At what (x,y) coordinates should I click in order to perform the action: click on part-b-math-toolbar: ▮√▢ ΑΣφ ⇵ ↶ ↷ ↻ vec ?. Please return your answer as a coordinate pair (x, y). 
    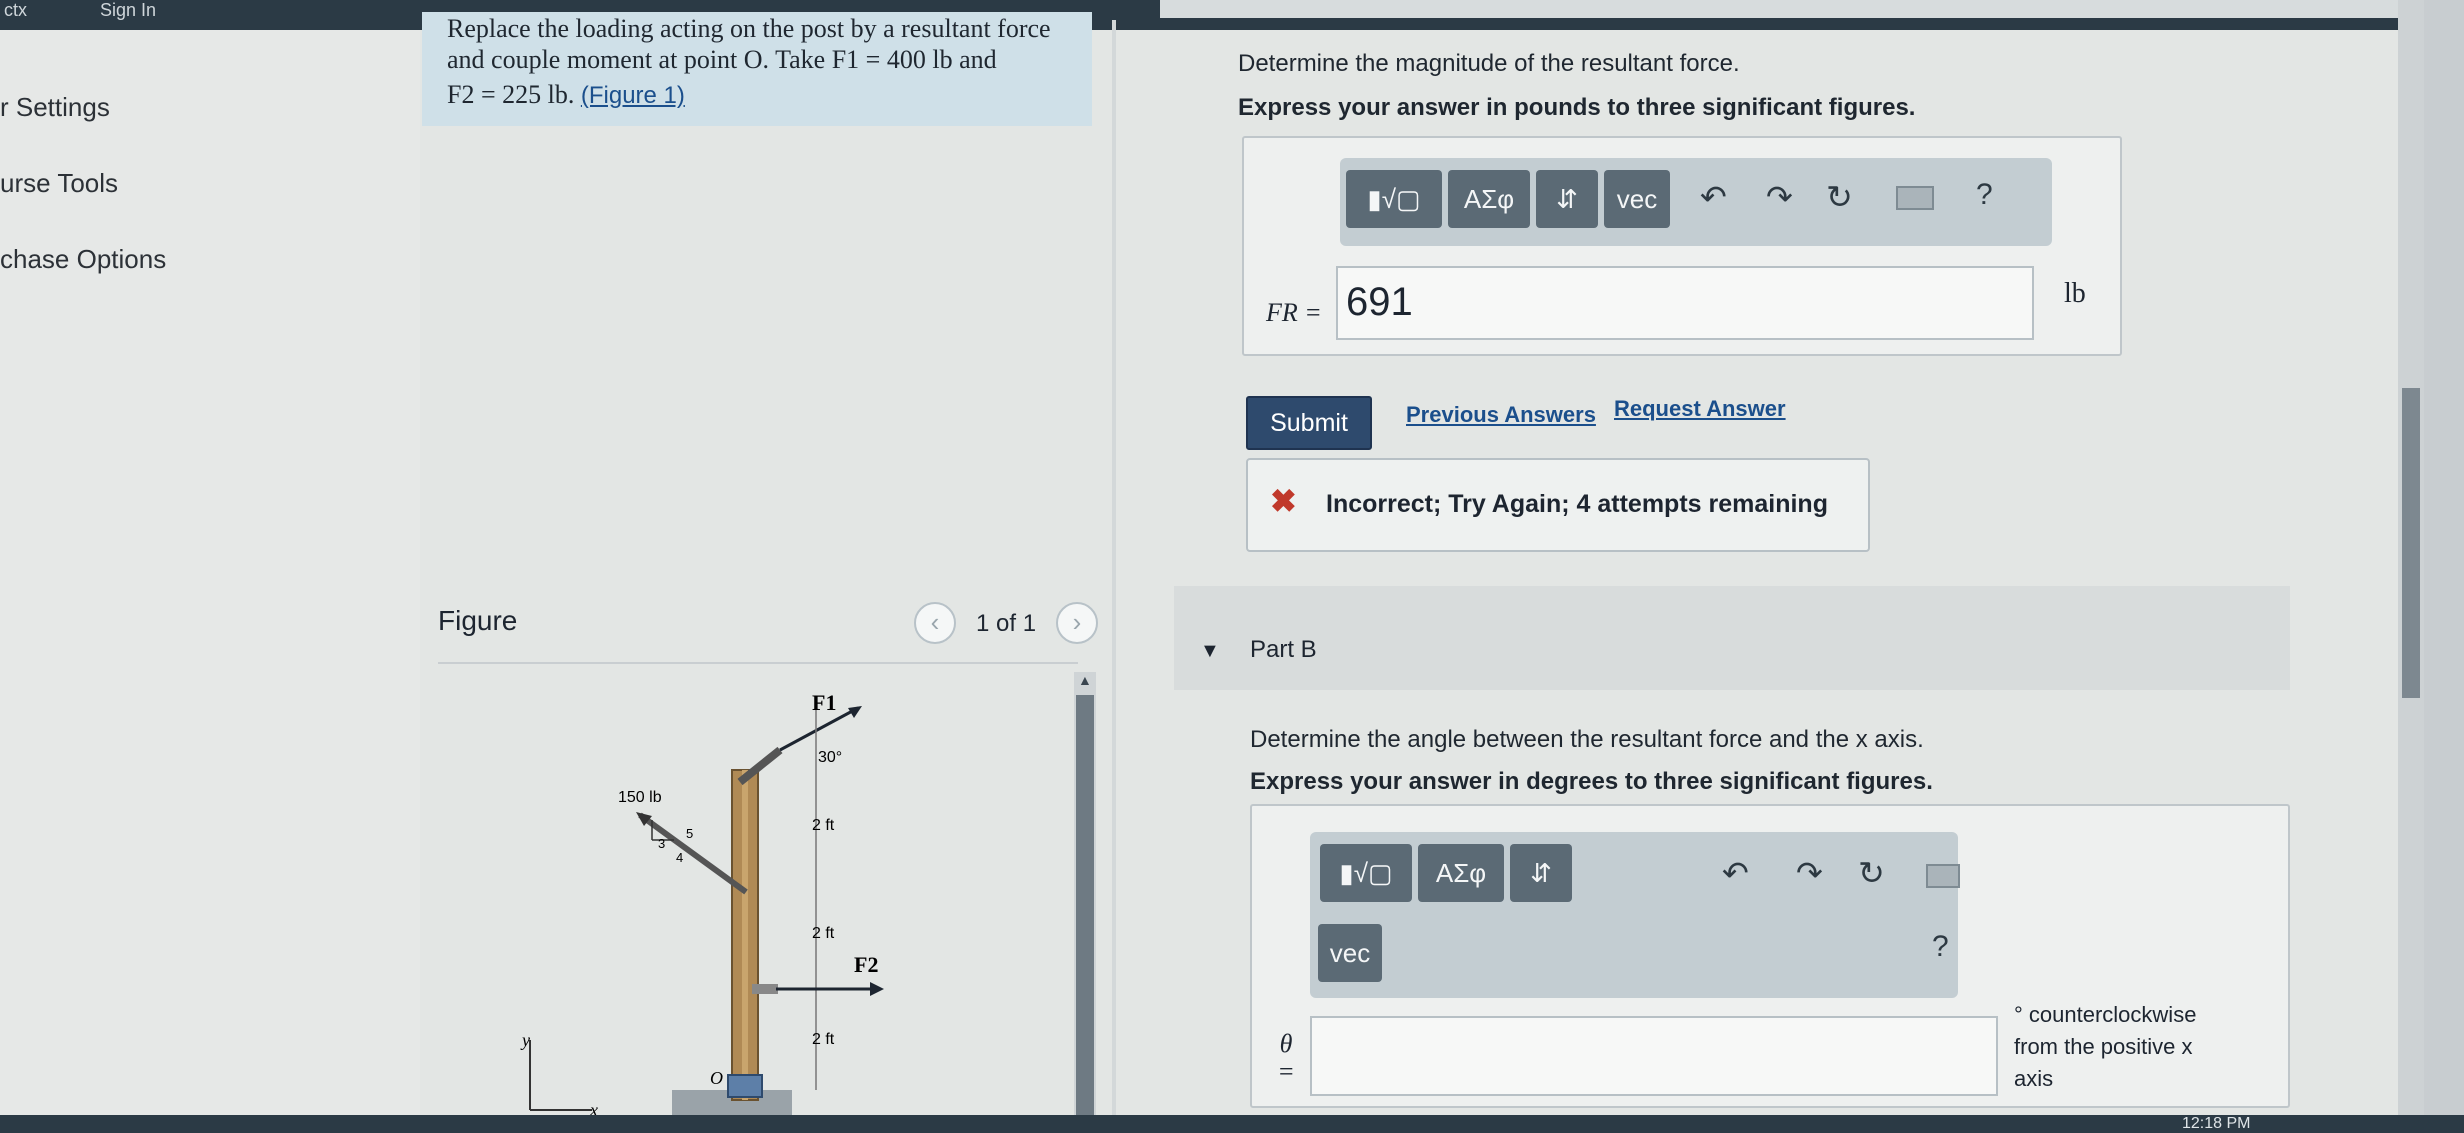
    Looking at the image, I should click on (1635, 915).